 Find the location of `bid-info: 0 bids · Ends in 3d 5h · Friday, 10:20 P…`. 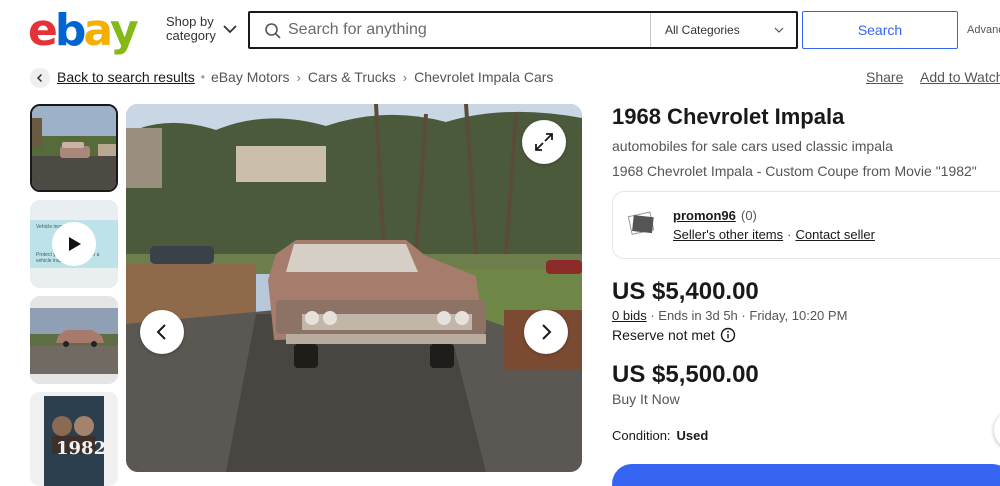

bid-info: 0 bids · Ends in 3d 5h · Friday, 10:20 P… is located at coordinates (729, 315).